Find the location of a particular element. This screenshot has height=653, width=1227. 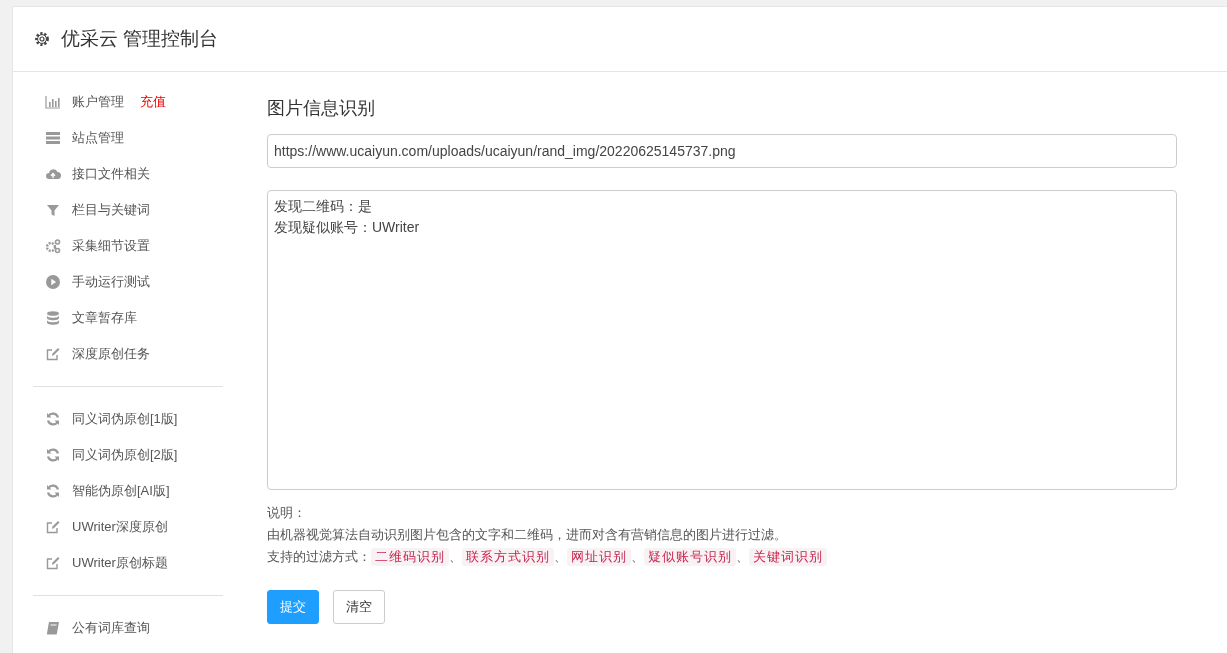

filter-icon is located at coordinates (53, 210).